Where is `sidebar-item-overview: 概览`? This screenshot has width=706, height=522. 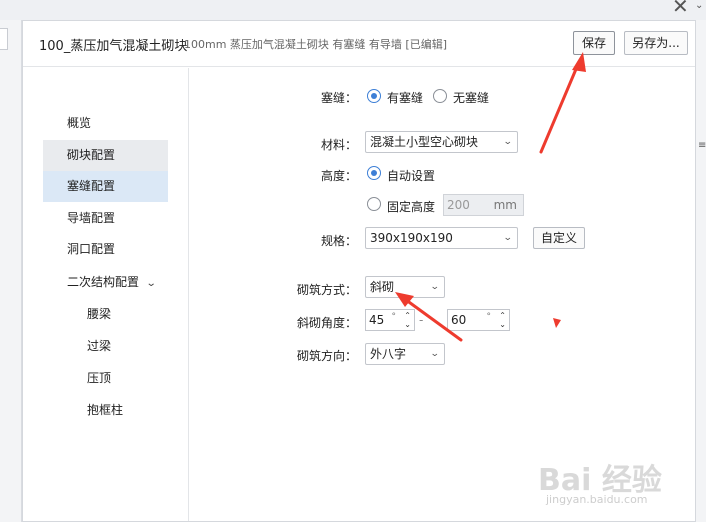 sidebar-item-overview: 概览 is located at coordinates (105, 123).